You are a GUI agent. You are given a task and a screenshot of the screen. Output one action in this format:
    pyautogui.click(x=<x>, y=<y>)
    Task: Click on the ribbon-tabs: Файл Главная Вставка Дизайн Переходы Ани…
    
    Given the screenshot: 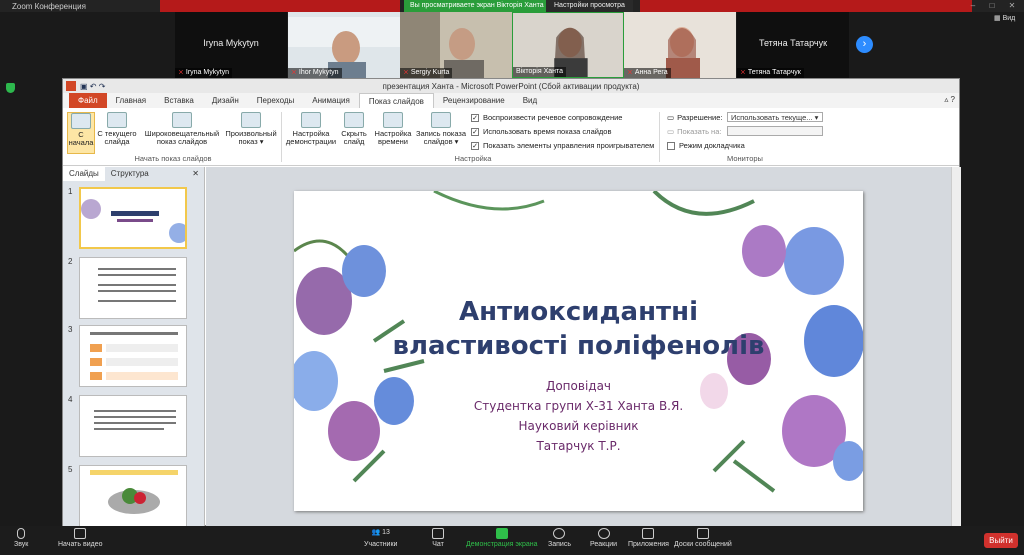 What is the action you would take?
    pyautogui.click(x=511, y=100)
    